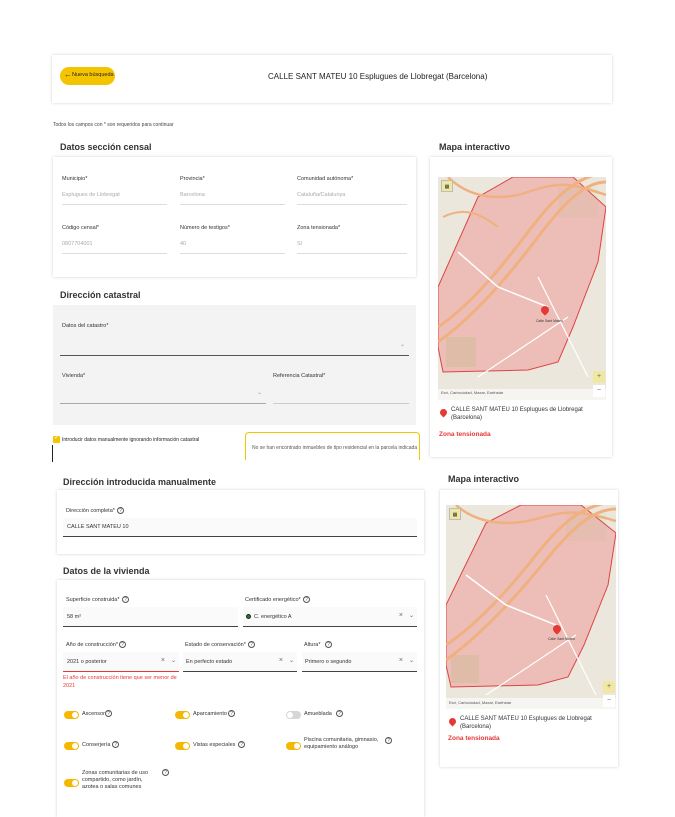 The image size is (675, 817). I want to click on vistas-toggle, so click(182, 746).